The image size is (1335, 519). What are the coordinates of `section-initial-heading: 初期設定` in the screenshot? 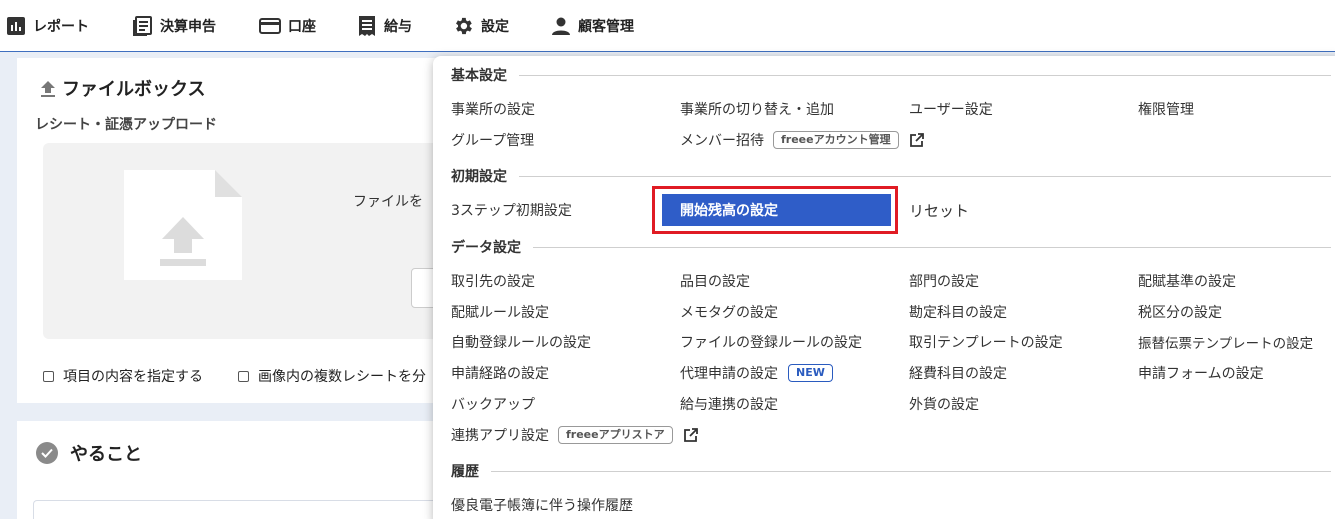 It's located at (479, 177).